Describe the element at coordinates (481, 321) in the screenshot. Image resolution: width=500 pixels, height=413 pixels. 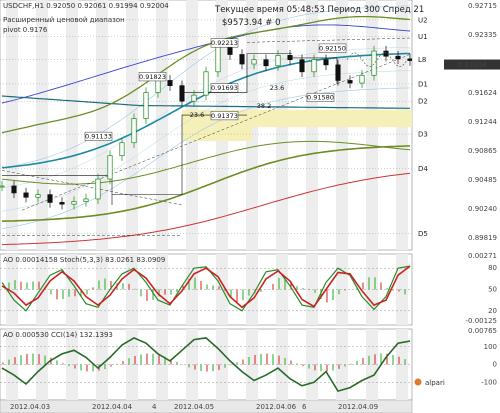
I see `stoch-tick: -0.00125` at that location.